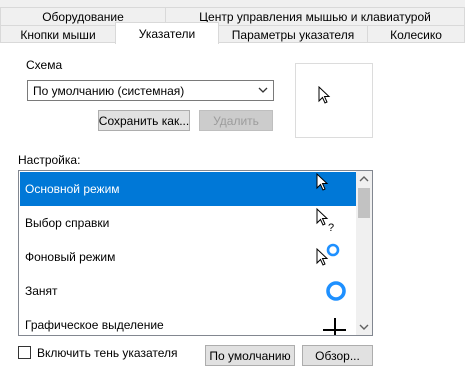 This screenshot has width=465, height=378. Describe the element at coordinates (94, 325) in the screenshot. I see `cursor-label: Графическое выделение` at that location.